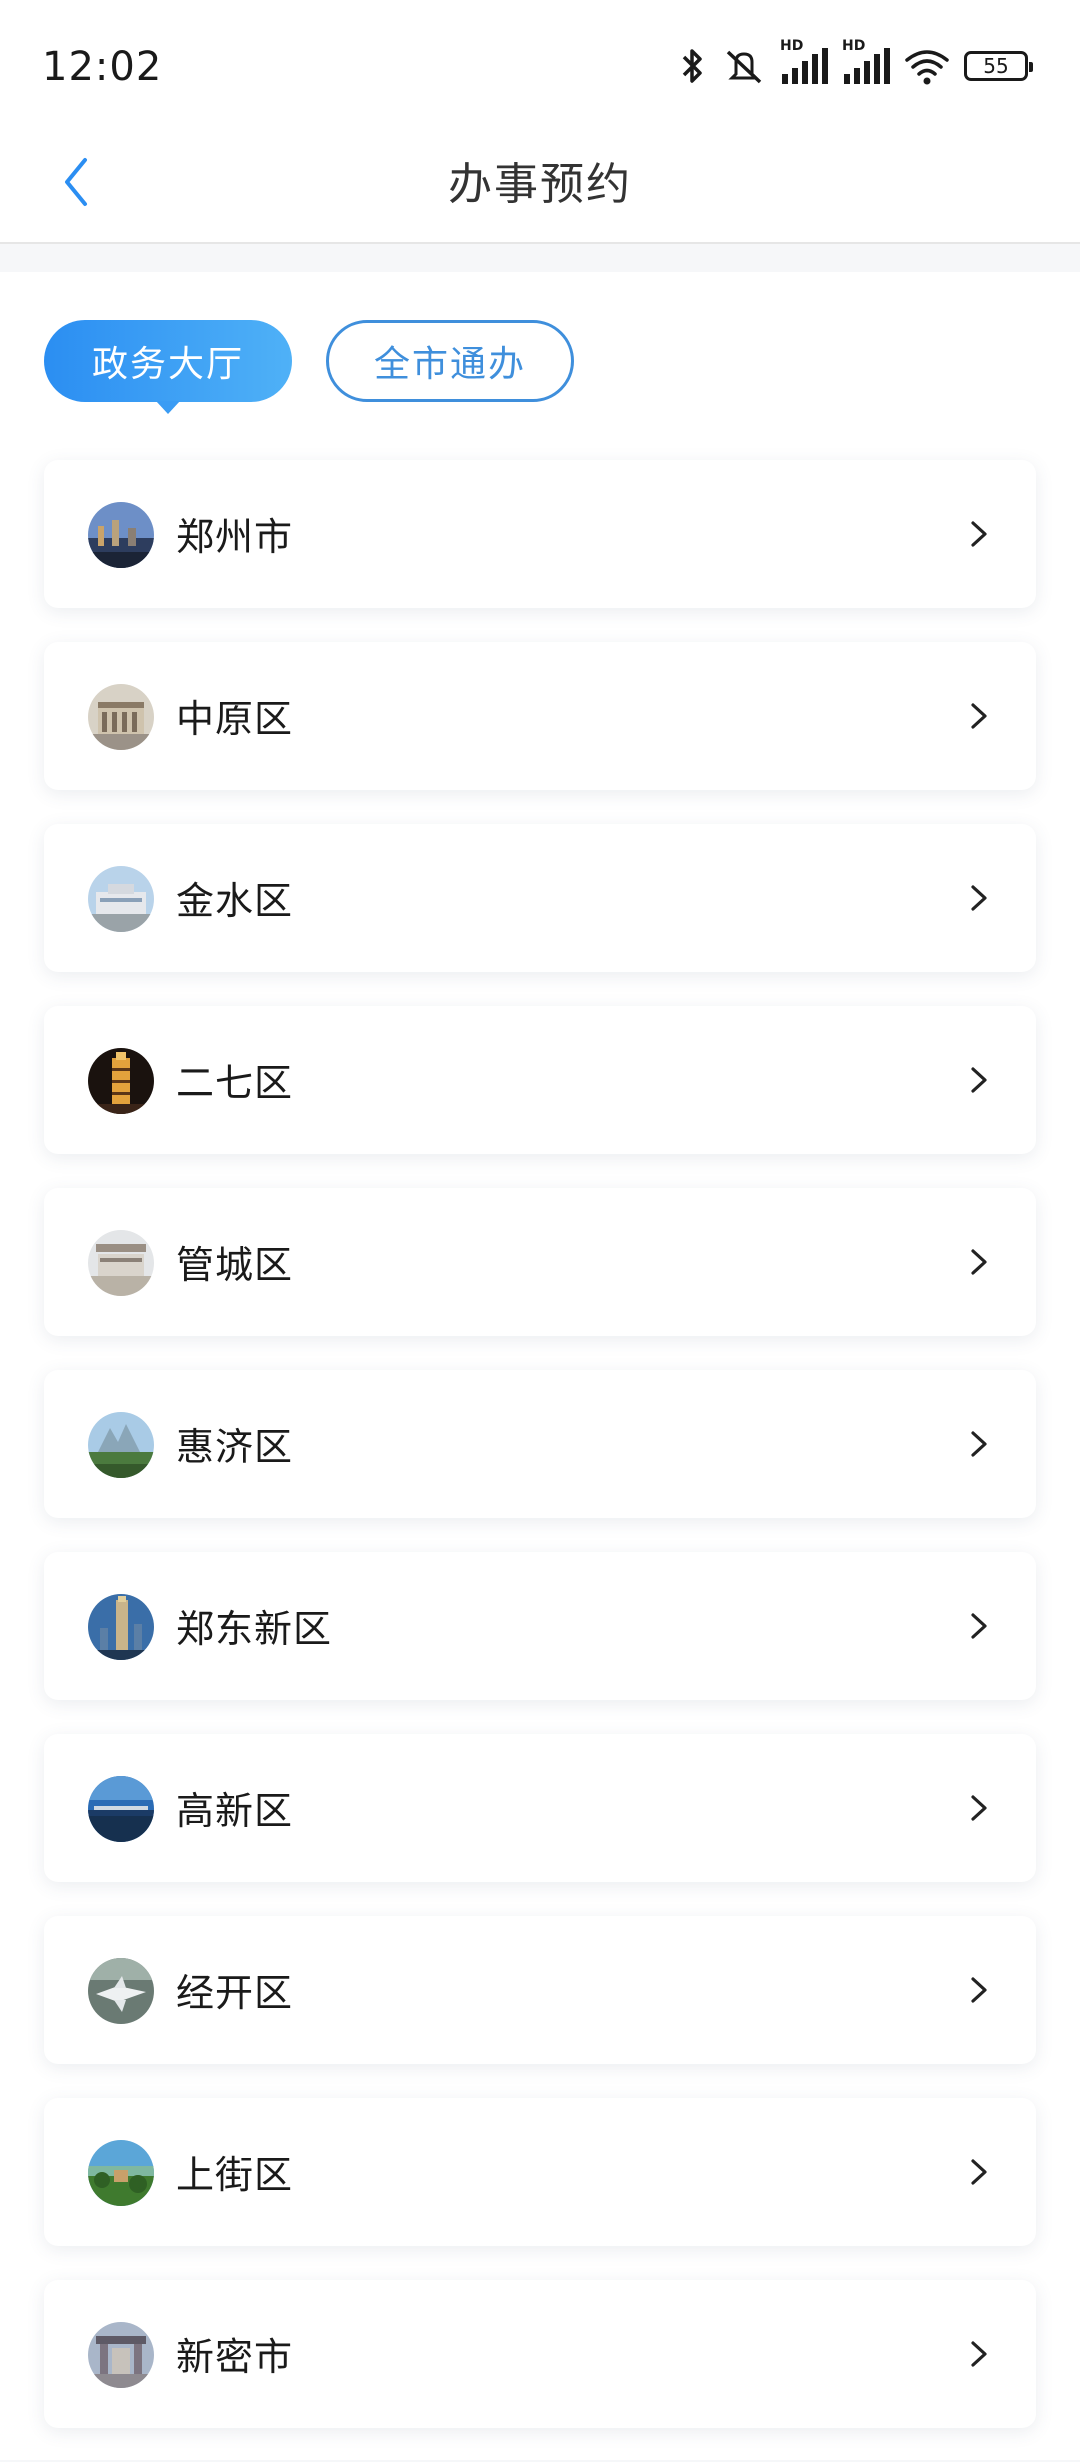  I want to click on nav-bar: 办事预约, so click(540, 190).